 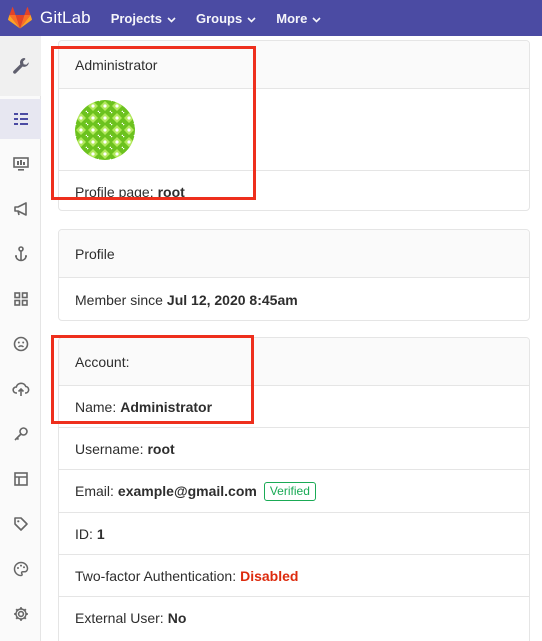 What do you see at coordinates (294, 254) in the screenshot?
I see `profile-card-header: Profile` at bounding box center [294, 254].